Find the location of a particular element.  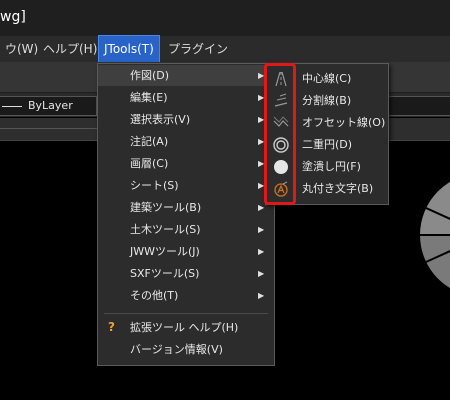

menu-plugin: プラグイン is located at coordinates (198, 49).